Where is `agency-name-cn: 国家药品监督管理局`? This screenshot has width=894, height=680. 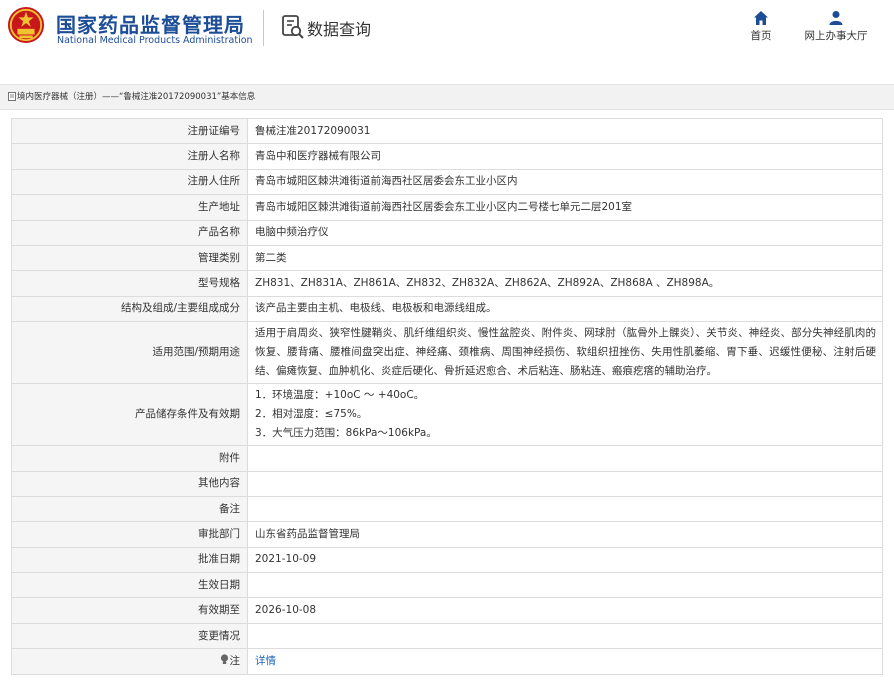 agency-name-cn: 国家药品监督管理局 is located at coordinates (150, 23).